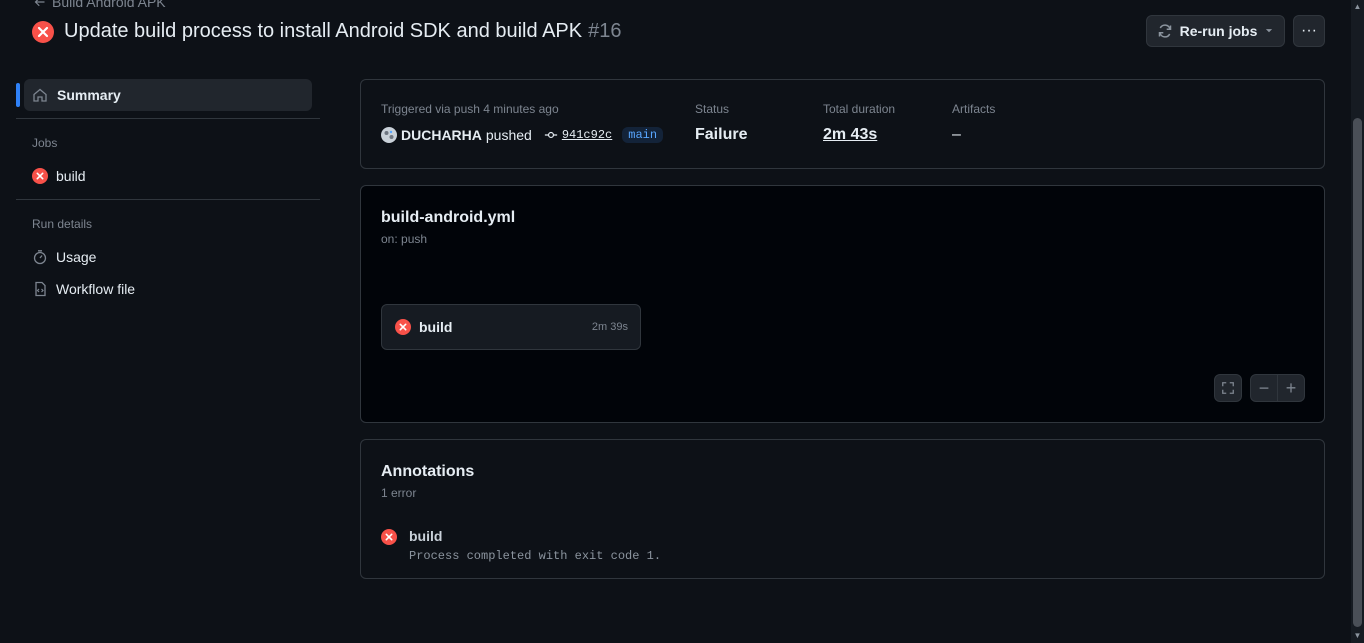 The image size is (1364, 643). Describe the element at coordinates (550, 135) in the screenshot. I see `git-commit-icon` at that location.